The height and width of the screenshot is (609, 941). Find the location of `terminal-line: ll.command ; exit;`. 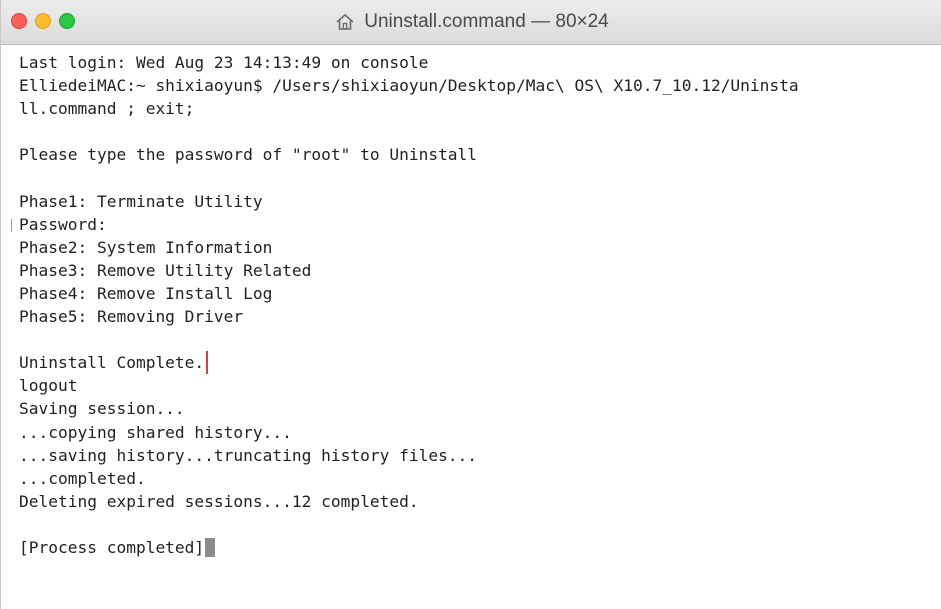

terminal-line: ll.command ; exit; is located at coordinates (107, 109).